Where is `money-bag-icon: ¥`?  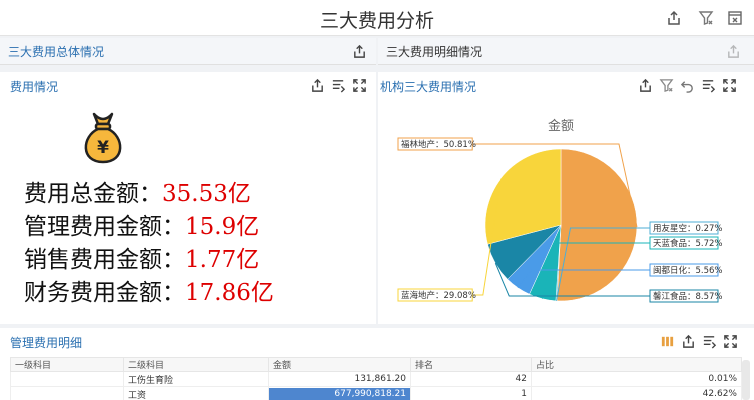 money-bag-icon: ¥ is located at coordinates (103, 138).